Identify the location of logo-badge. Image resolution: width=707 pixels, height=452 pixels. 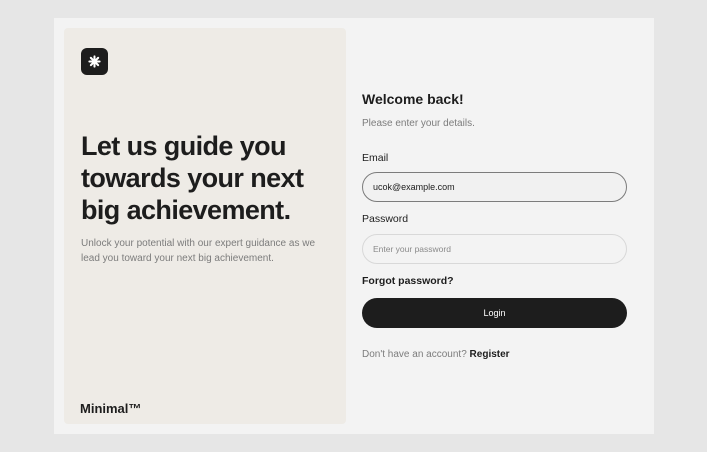
(94, 61).